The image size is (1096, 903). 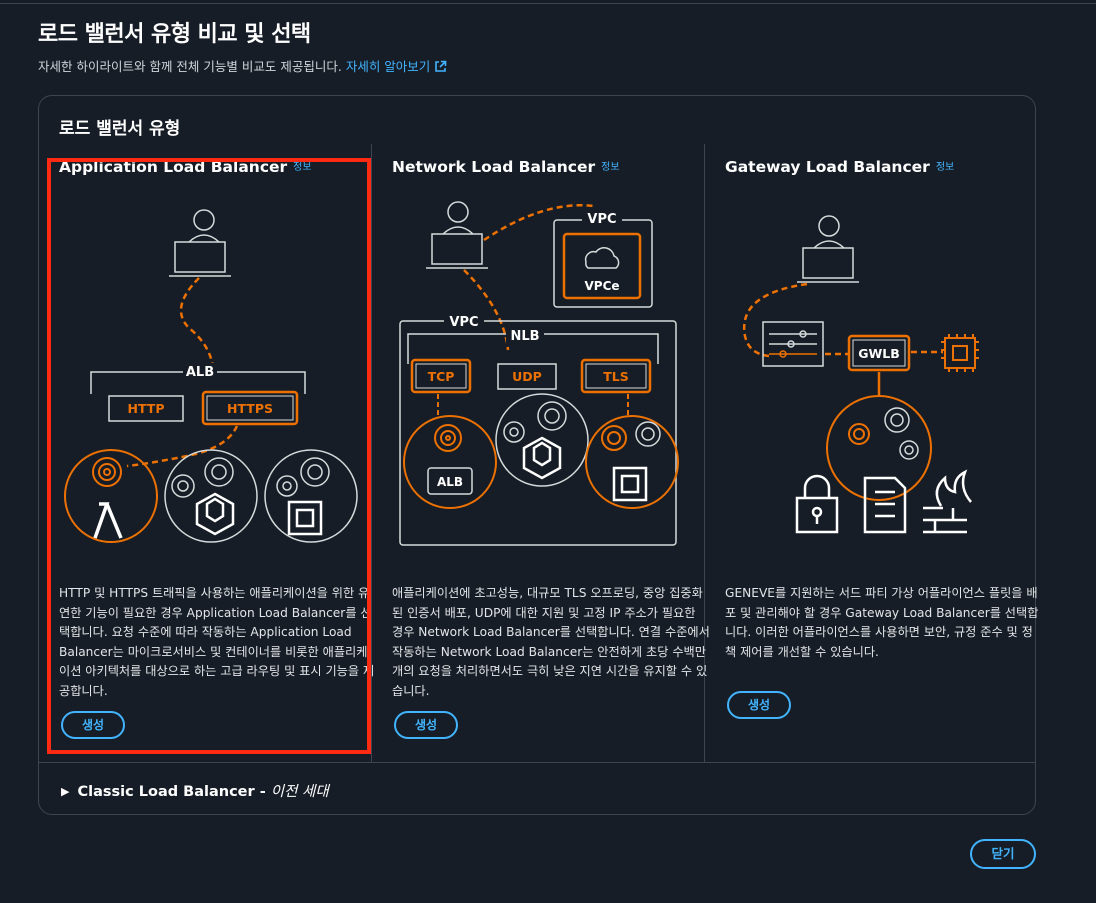 I want to click on filter-icon, so click(x=793, y=344).